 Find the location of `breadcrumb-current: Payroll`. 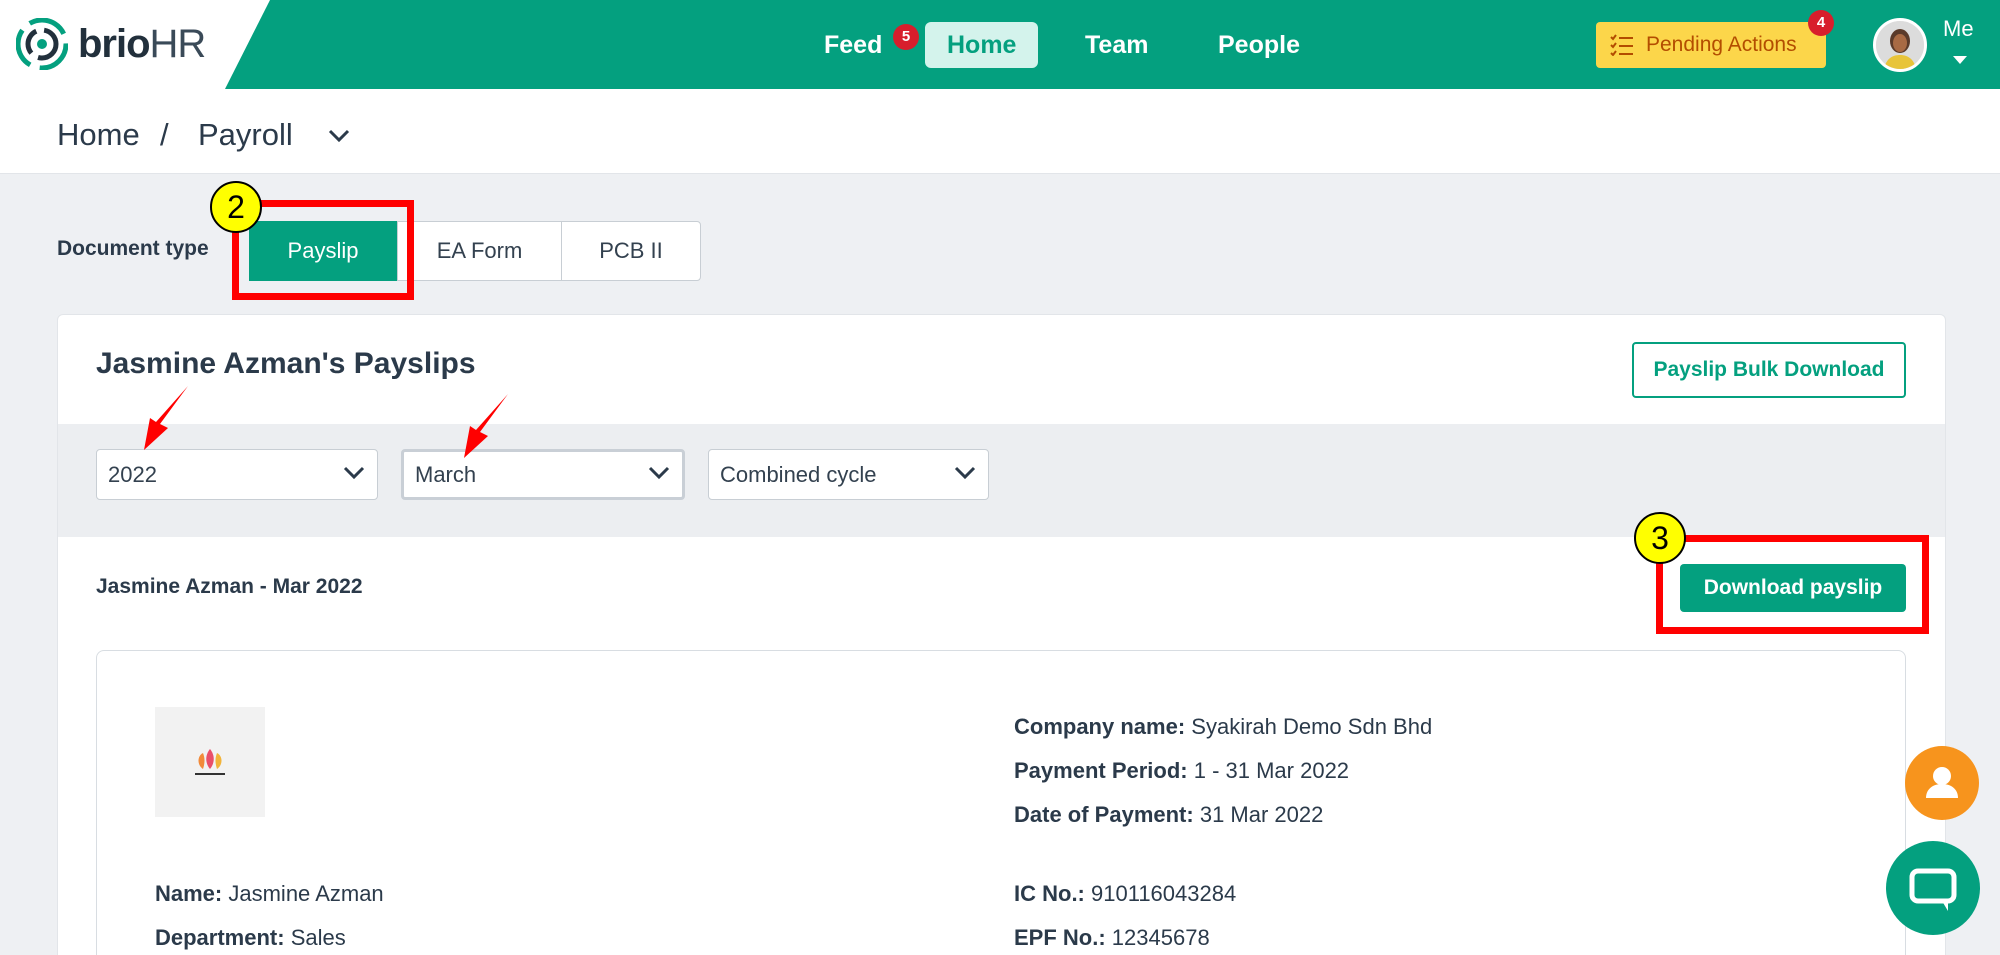

breadcrumb-current: Payroll is located at coordinates (245, 134).